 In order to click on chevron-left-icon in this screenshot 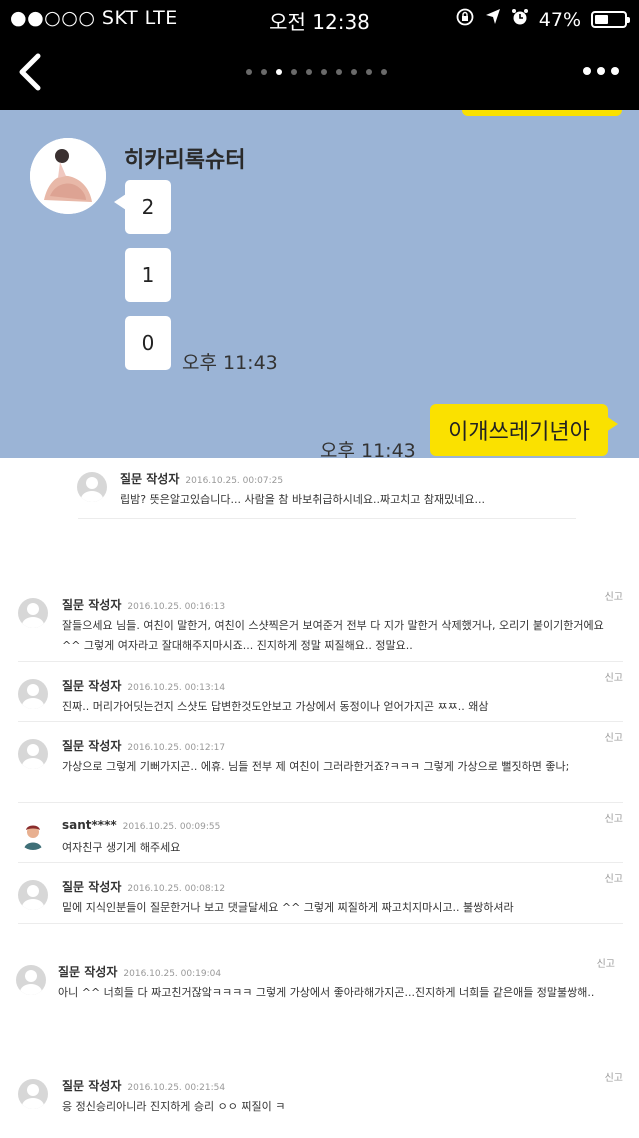, I will do `click(30, 72)`.